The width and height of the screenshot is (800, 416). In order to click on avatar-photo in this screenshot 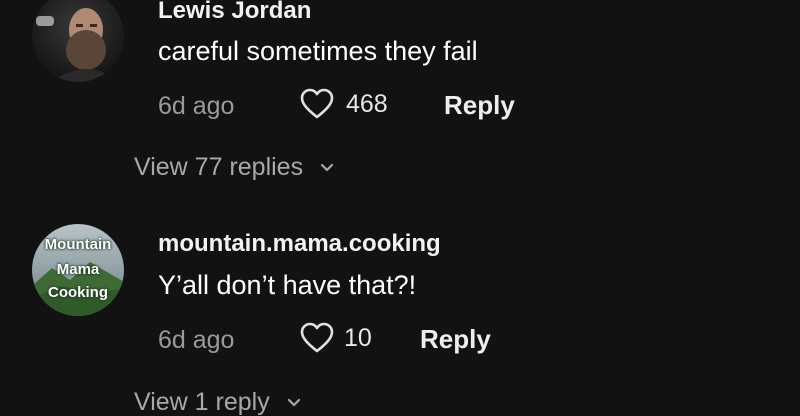, I will do `click(78, 41)`.